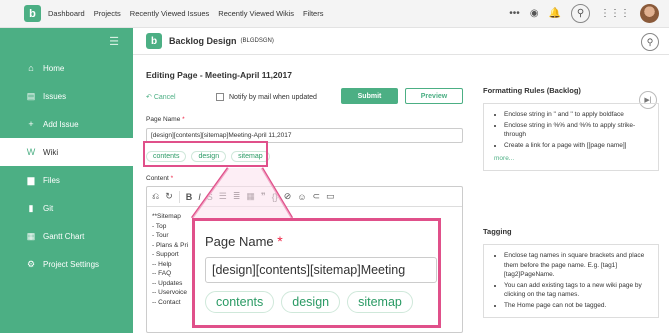 The width and height of the screenshot is (669, 333). What do you see at coordinates (580, 13) in the screenshot?
I see `search-icon: ⚲` at bounding box center [580, 13].